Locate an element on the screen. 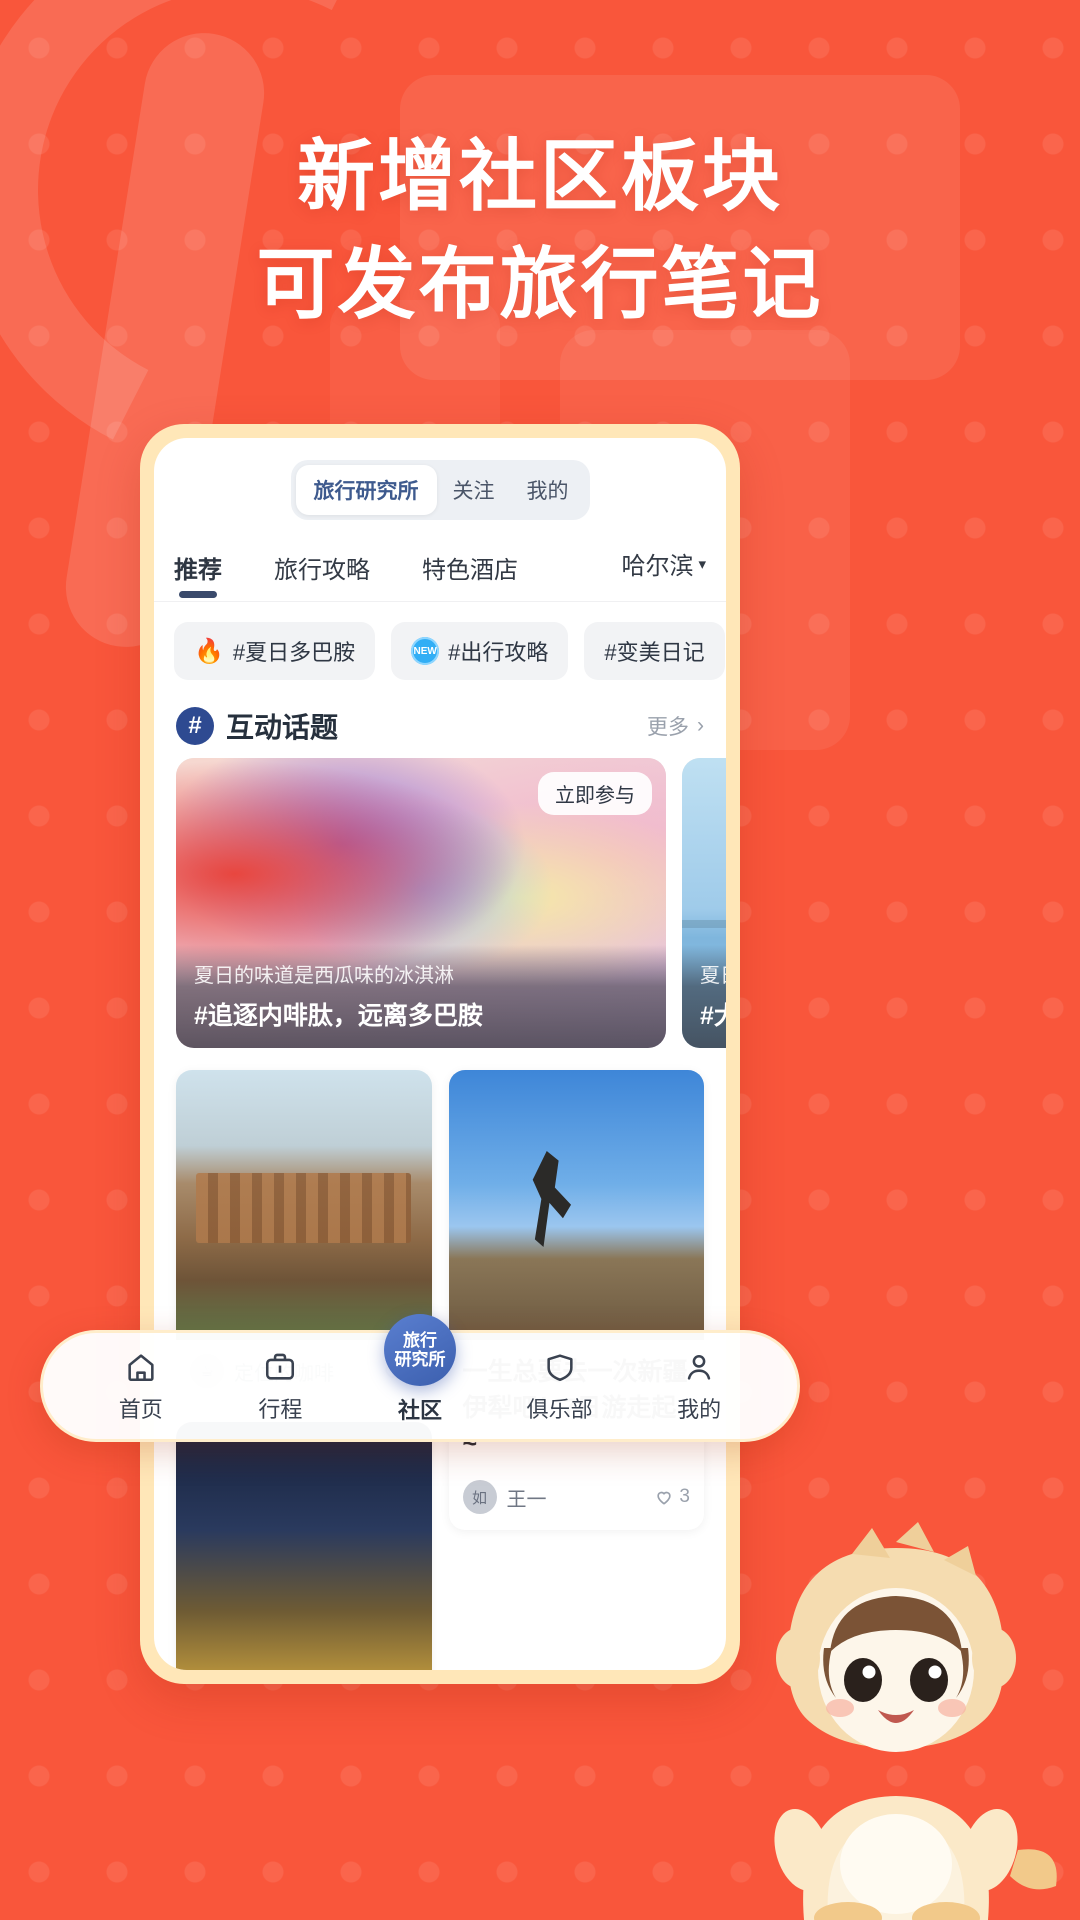 This screenshot has width=1080, height=1920. feed-card-author-2: 王一 is located at coordinates (526, 1499).